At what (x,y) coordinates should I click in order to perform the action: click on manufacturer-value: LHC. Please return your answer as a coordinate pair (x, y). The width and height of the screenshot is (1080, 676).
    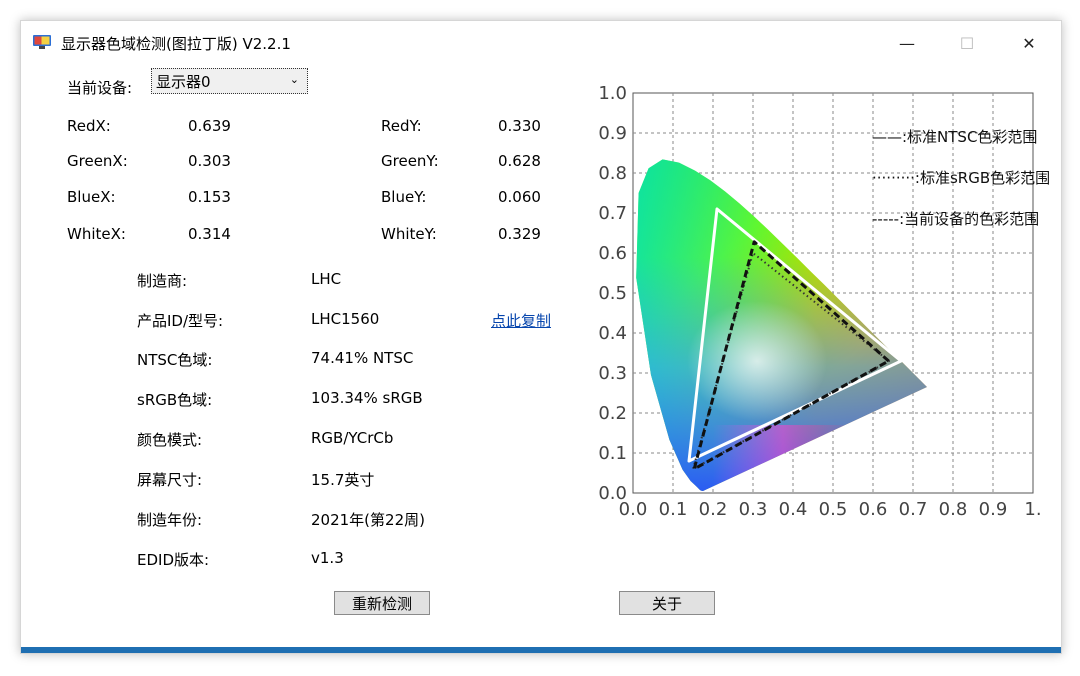
    Looking at the image, I should click on (326, 279).